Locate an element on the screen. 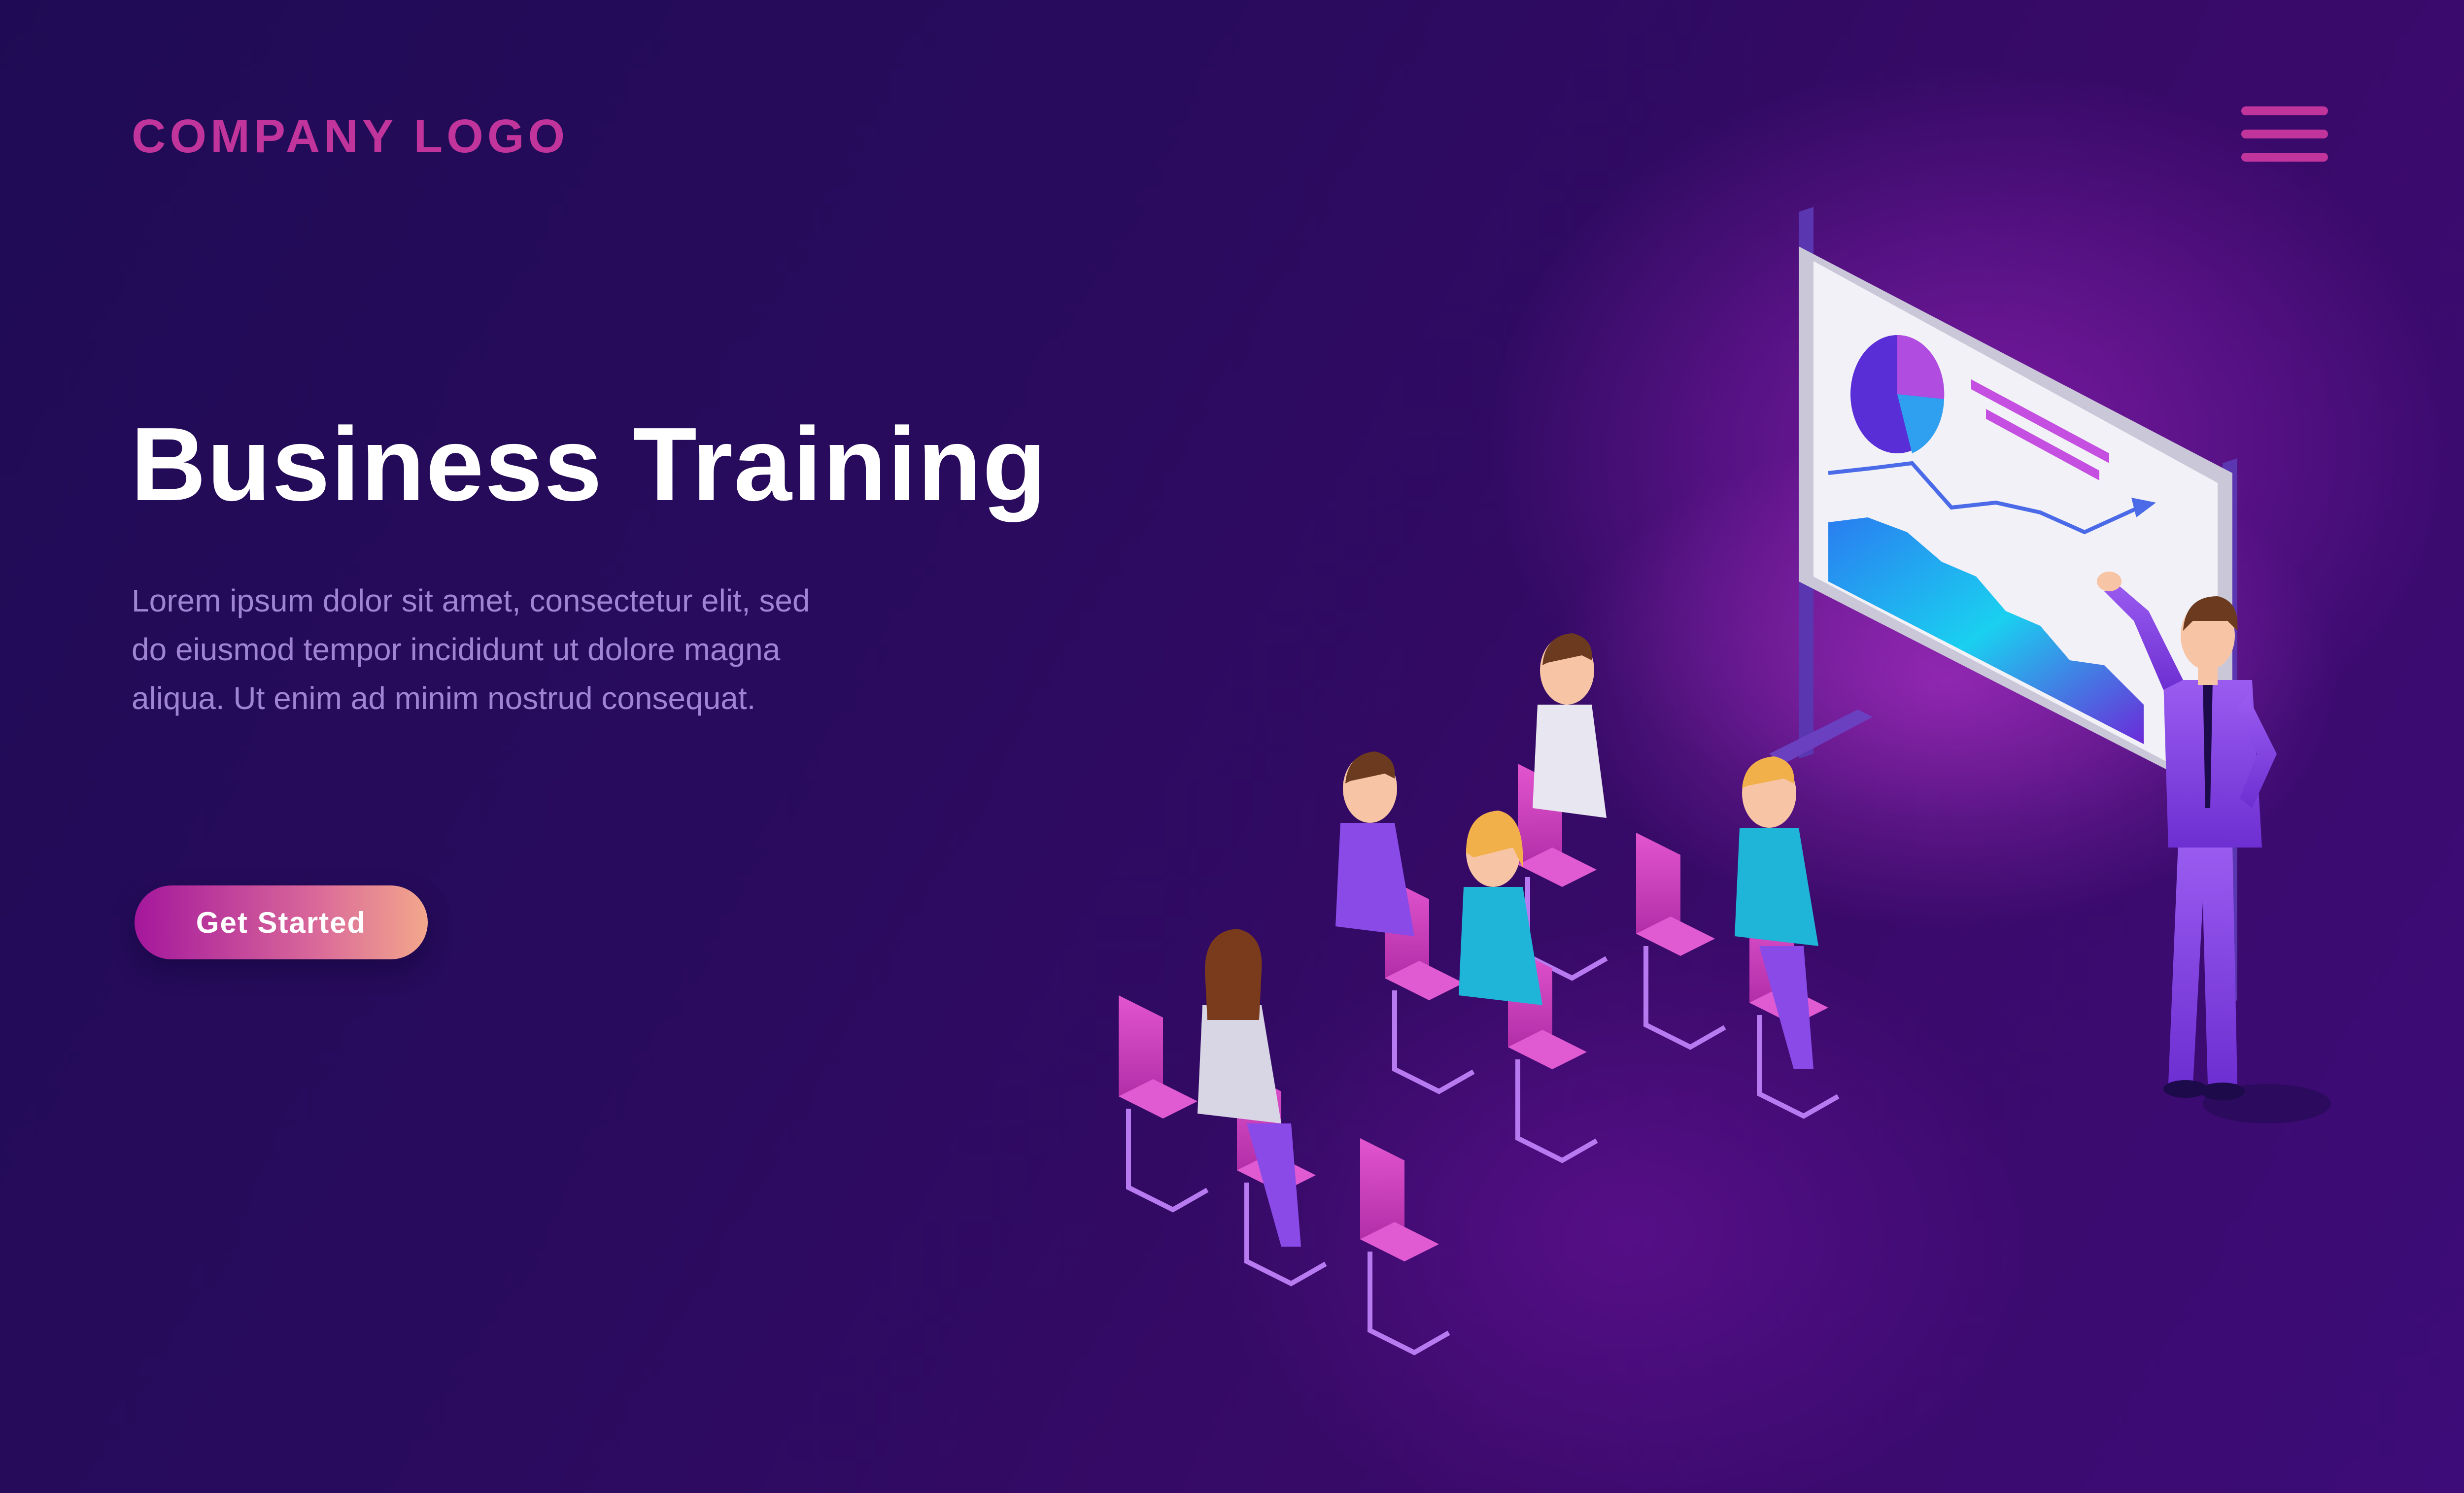 The width and height of the screenshot is (2464, 1493). company-logo: COMPANY LOGO is located at coordinates (350, 137).